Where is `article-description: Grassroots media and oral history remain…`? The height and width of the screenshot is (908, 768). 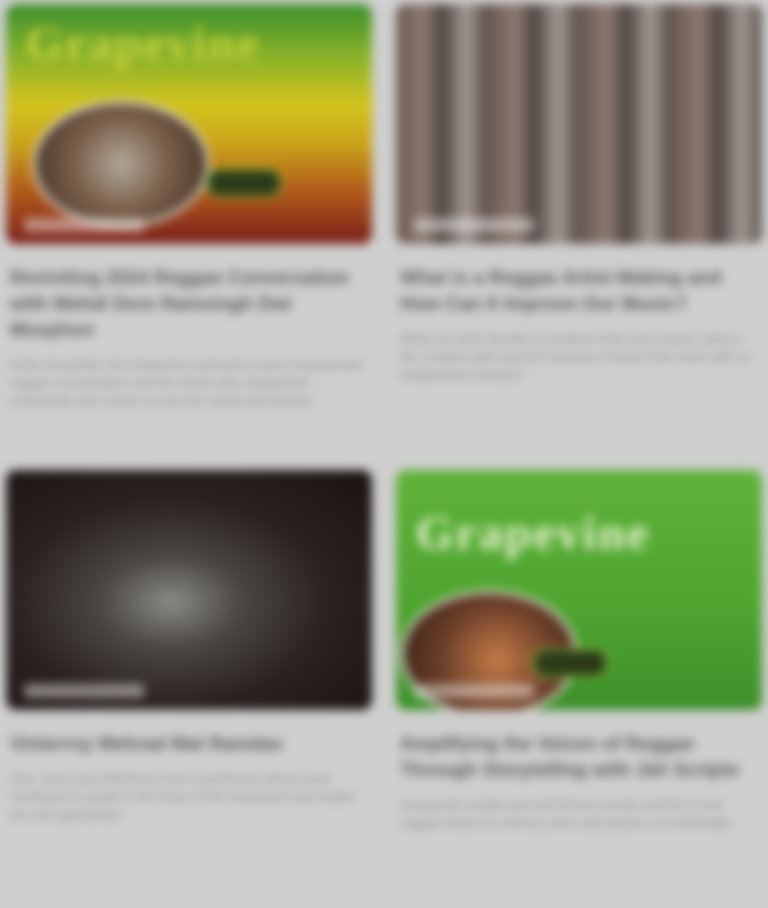 article-description: Grassroots media and oral history remain… is located at coordinates (567, 813).